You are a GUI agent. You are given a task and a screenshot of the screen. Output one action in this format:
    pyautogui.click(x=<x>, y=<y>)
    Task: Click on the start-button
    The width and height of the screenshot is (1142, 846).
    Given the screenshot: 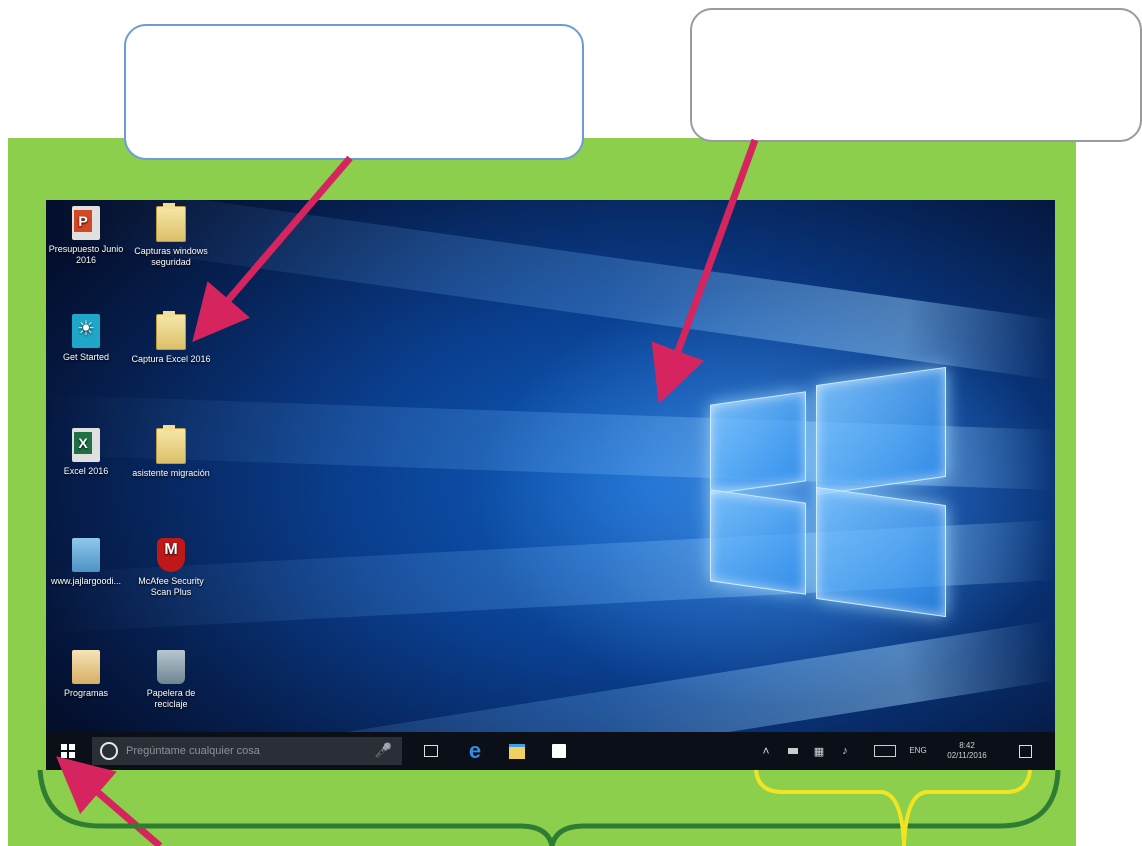 What is the action you would take?
    pyautogui.click(x=68, y=751)
    